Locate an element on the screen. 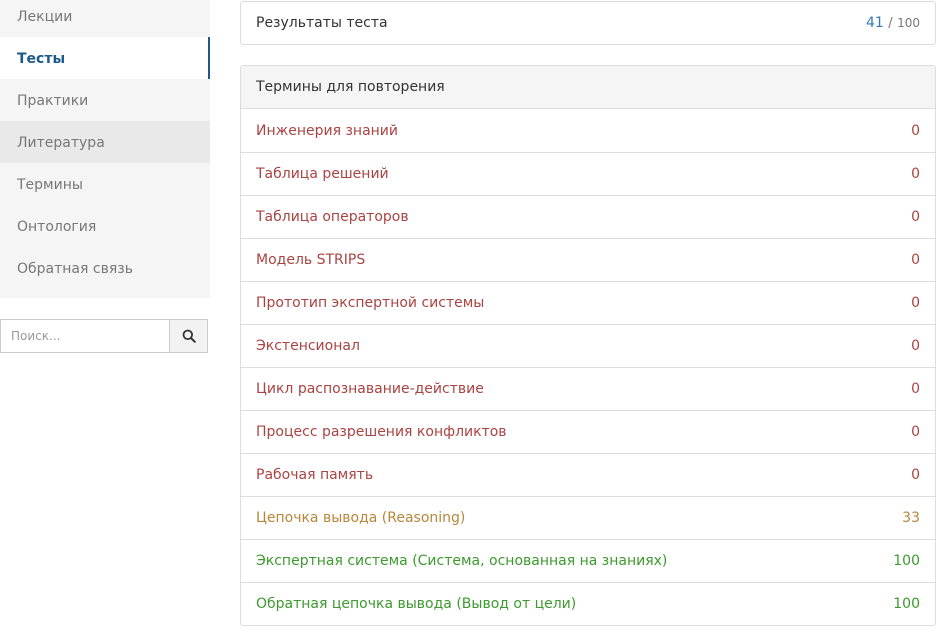 The width and height of the screenshot is (946, 630). sidebar-item-feedback: Обратная связь is located at coordinates (105, 268).